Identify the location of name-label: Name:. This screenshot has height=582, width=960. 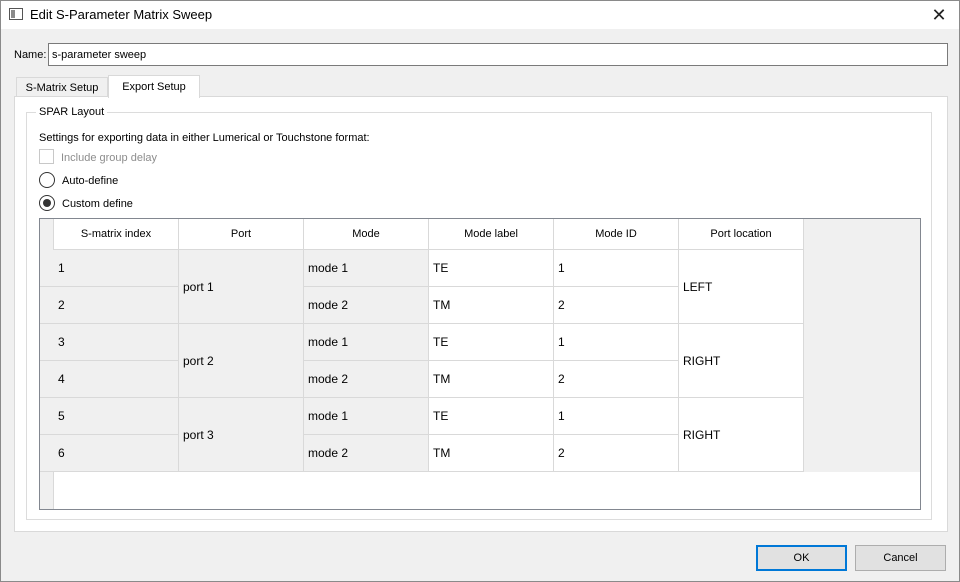
(30, 55).